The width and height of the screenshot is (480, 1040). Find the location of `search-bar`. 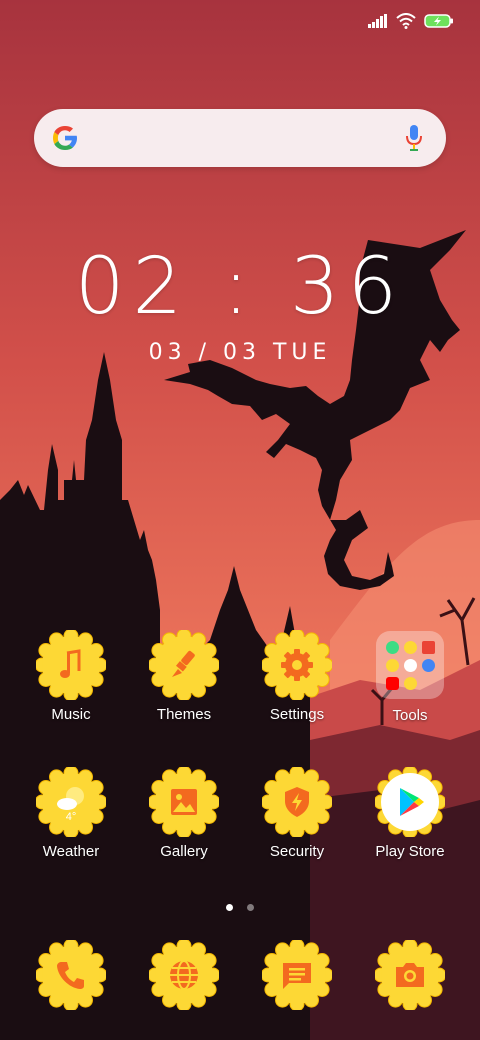

search-bar is located at coordinates (240, 138).